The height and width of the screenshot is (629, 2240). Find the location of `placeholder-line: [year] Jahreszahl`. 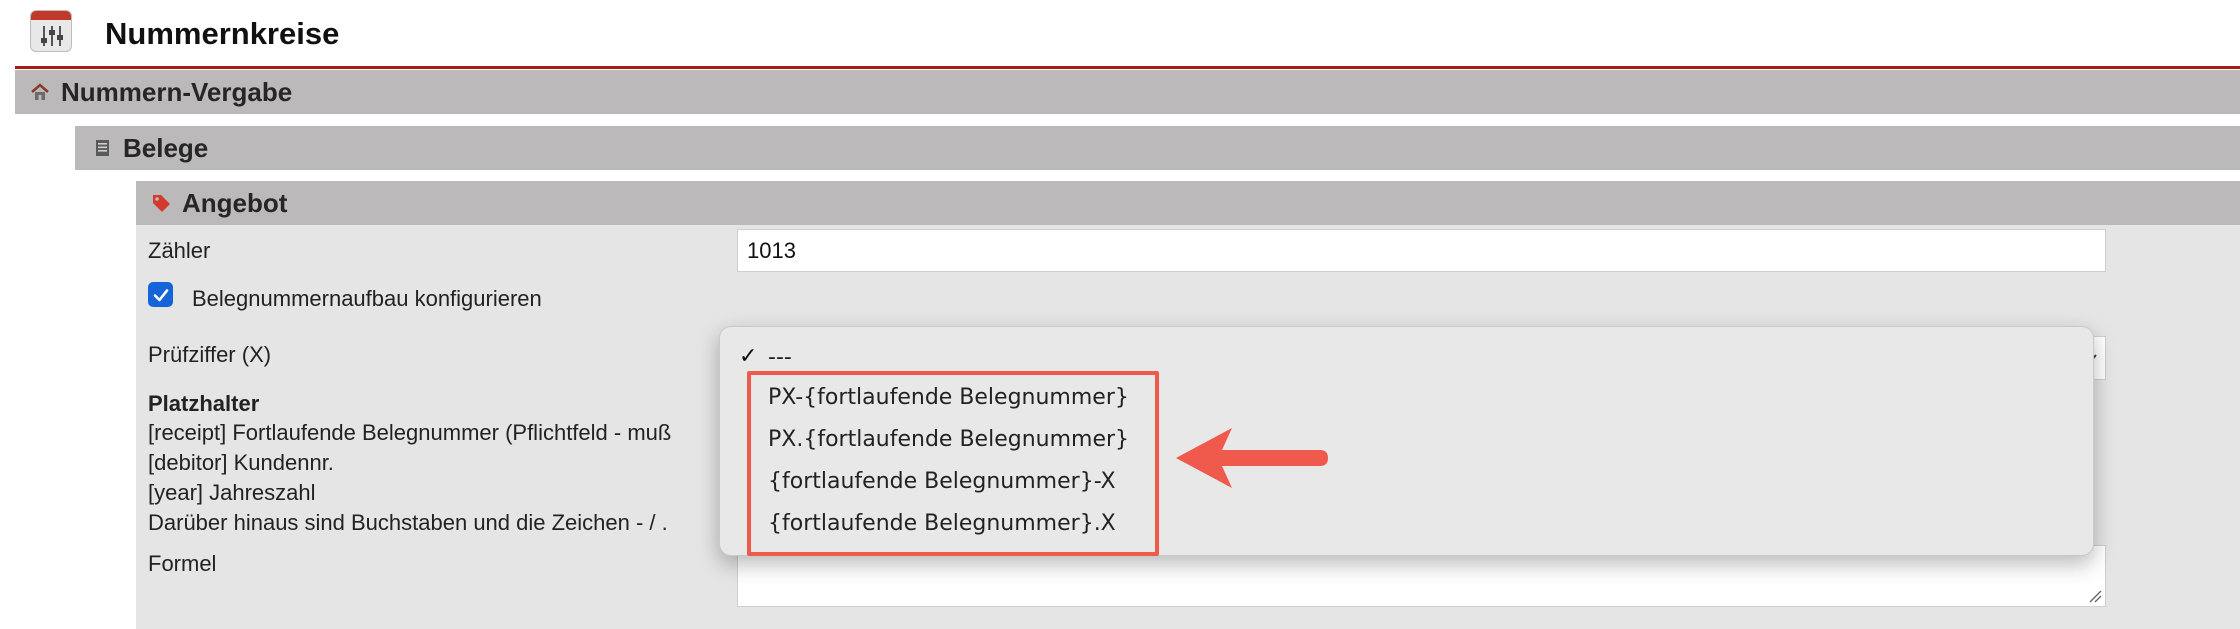

placeholder-line: [year] Jahreszahl is located at coordinates (232, 492).